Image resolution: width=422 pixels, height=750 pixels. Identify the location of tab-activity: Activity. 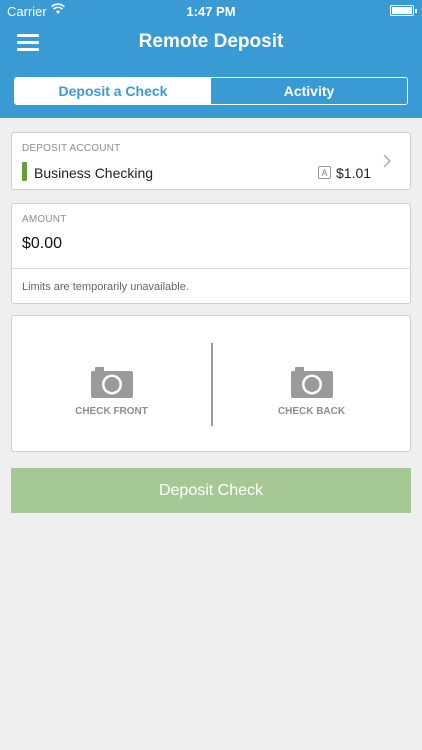
(309, 91).